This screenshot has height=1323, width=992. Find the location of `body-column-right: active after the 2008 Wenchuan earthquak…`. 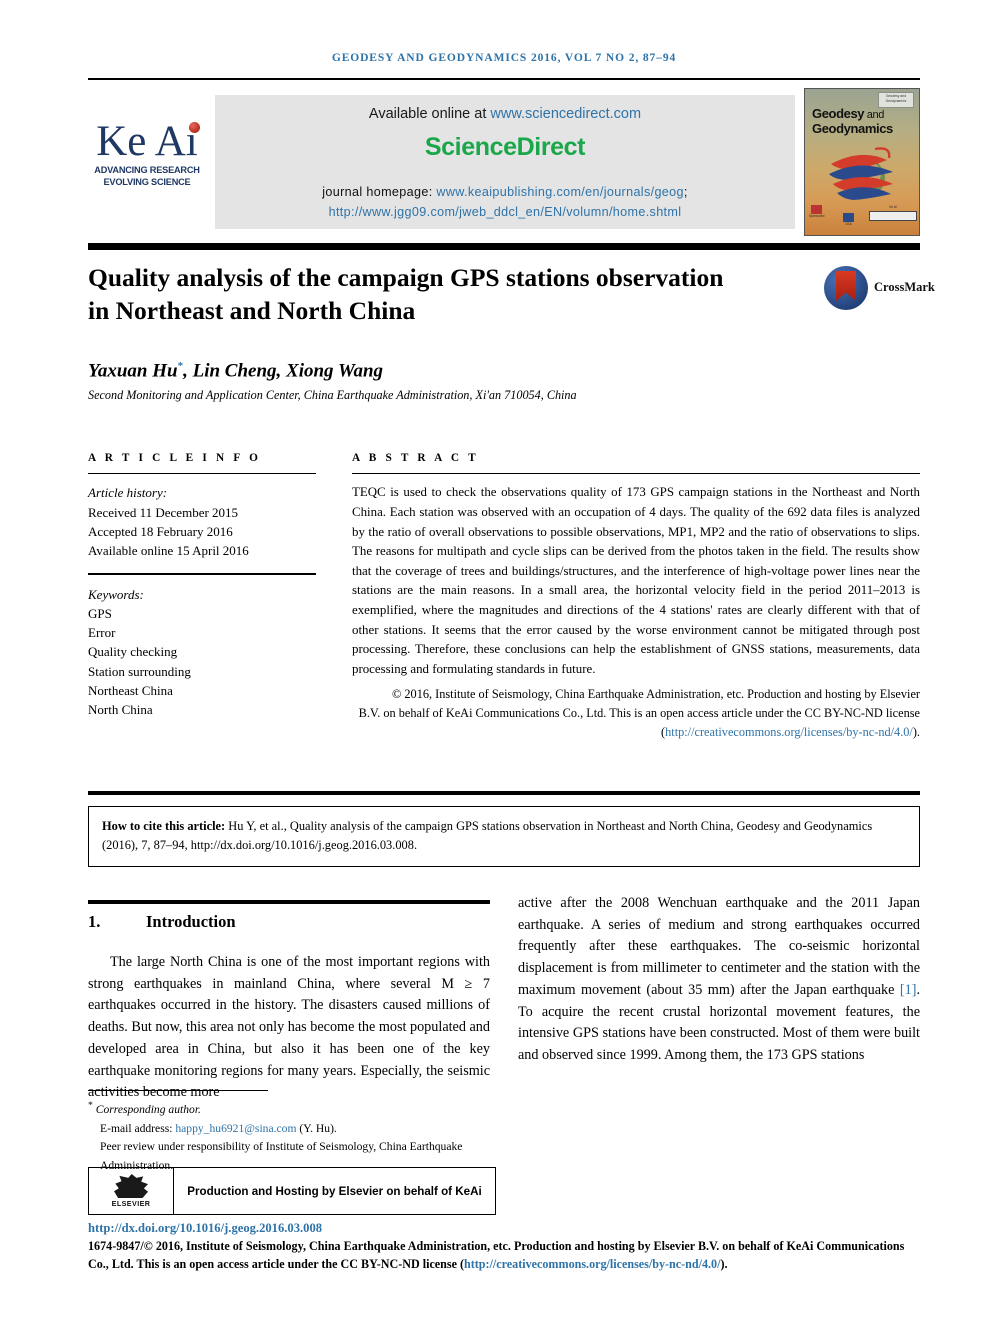

body-column-right: active after the 2008 Wenchuan earthquak… is located at coordinates (719, 980).